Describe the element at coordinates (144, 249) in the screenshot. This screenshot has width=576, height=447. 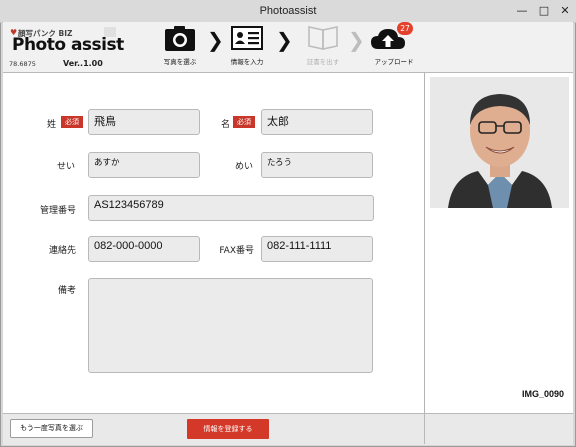
I see `contact-input: 082-000-0000` at that location.